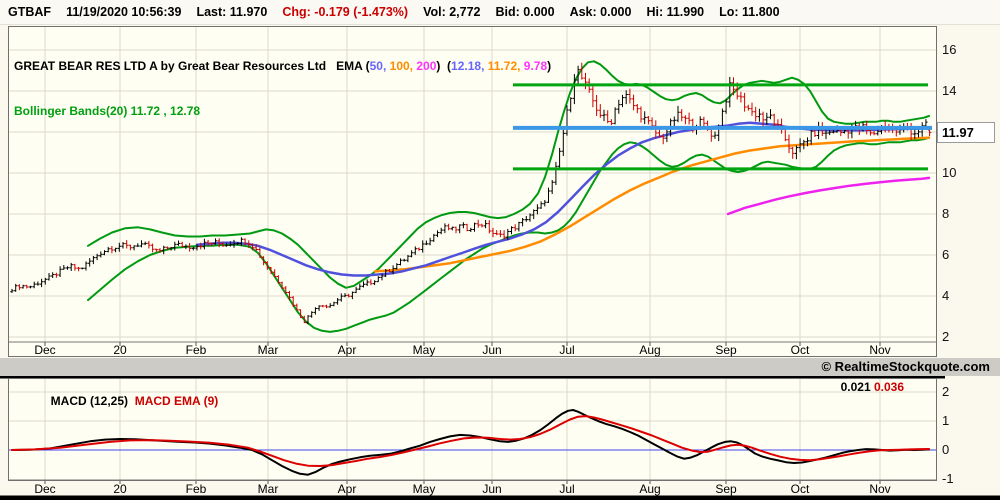 The height and width of the screenshot is (500, 1000). I want to click on symbol-label: GTBAF, so click(30, 12).